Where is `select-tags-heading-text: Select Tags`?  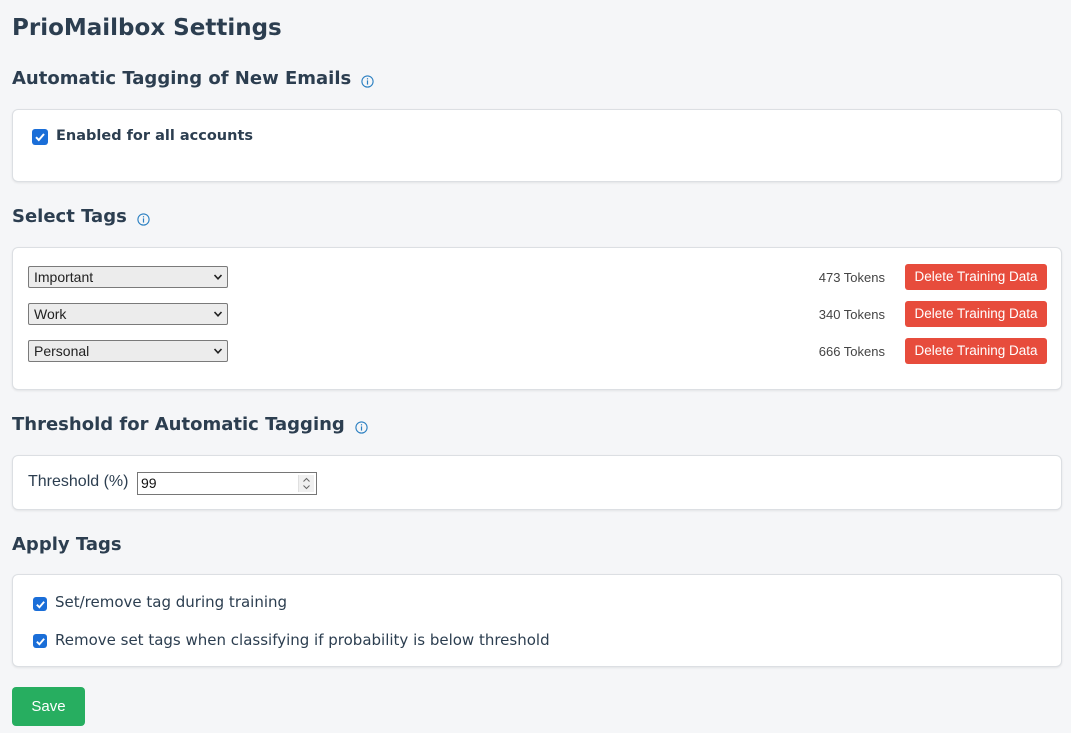 select-tags-heading-text: Select Tags is located at coordinates (69, 216).